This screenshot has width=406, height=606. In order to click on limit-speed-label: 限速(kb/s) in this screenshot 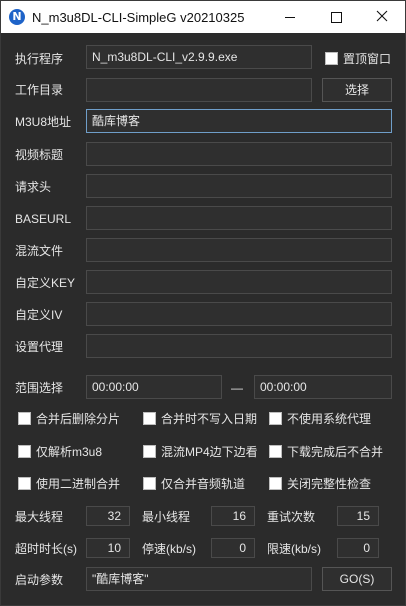, I will do `click(294, 549)`.